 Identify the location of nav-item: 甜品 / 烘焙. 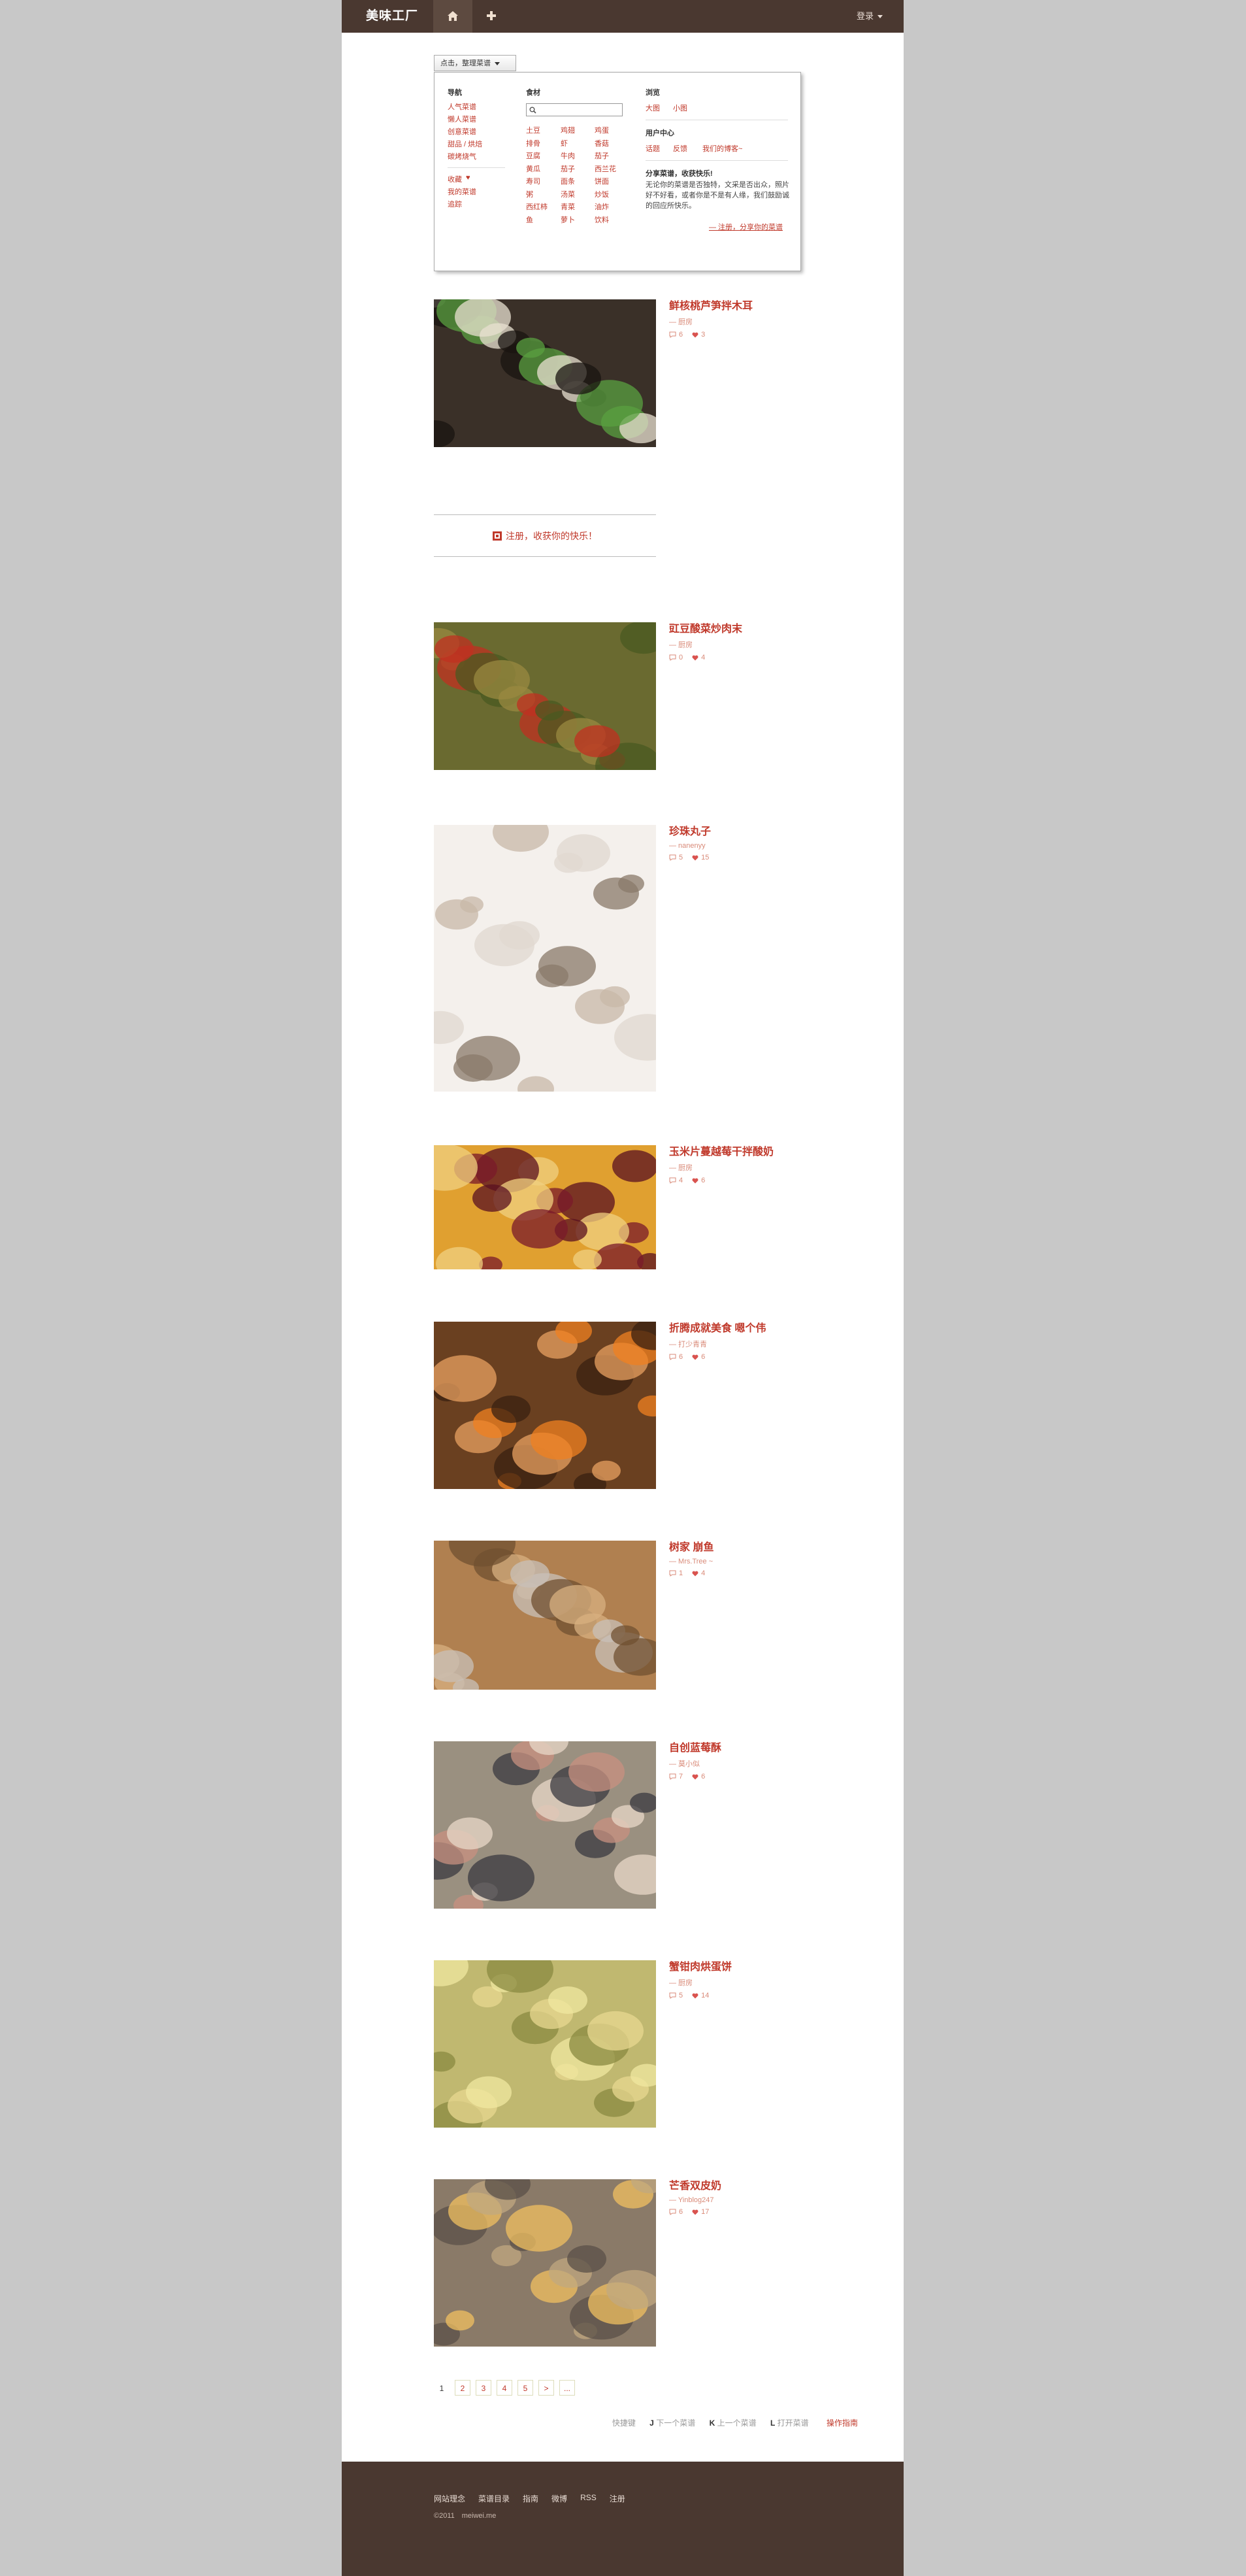
(465, 144).